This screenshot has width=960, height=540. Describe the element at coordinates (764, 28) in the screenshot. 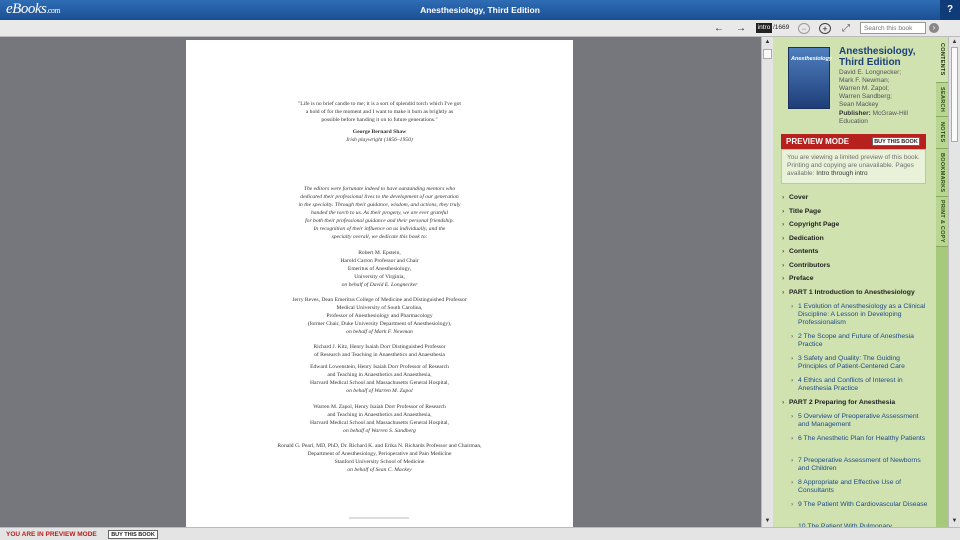

I see `page-number-input: intro` at that location.